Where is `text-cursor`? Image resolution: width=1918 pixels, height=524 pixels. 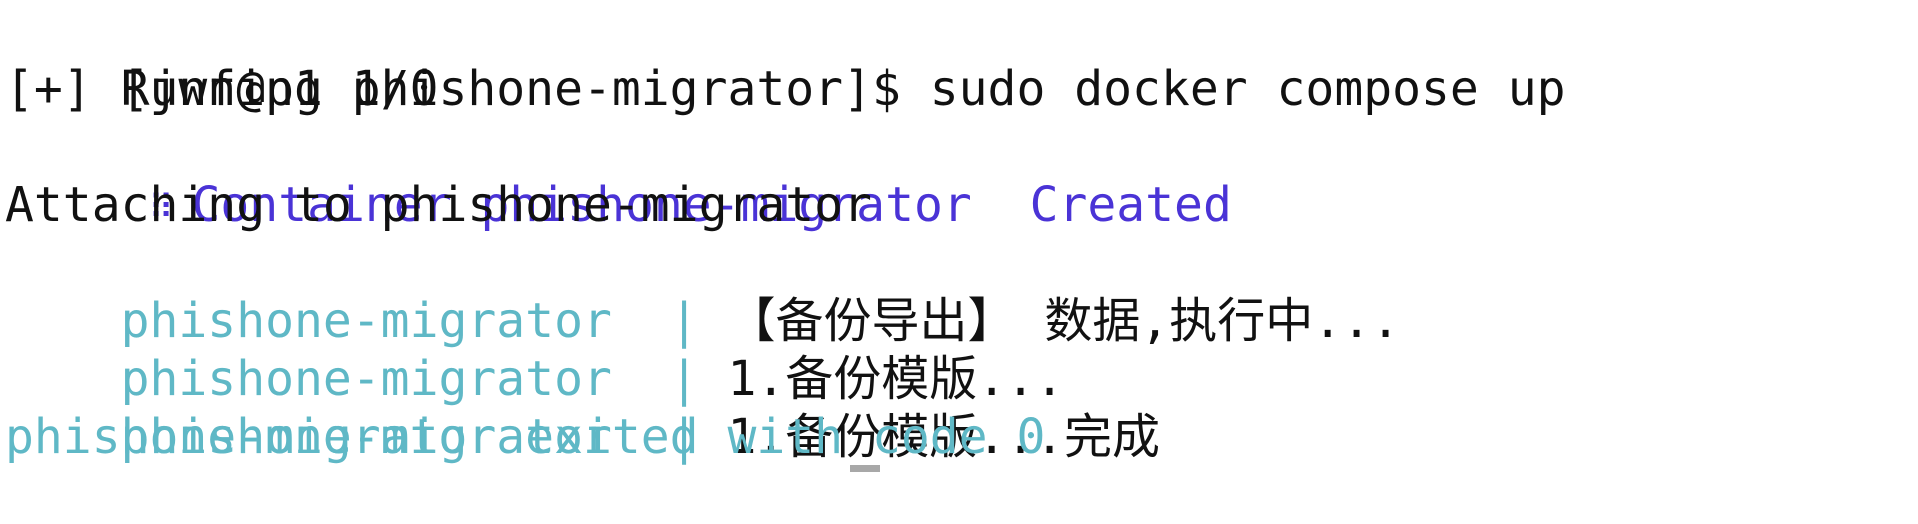 text-cursor is located at coordinates (865, 468).